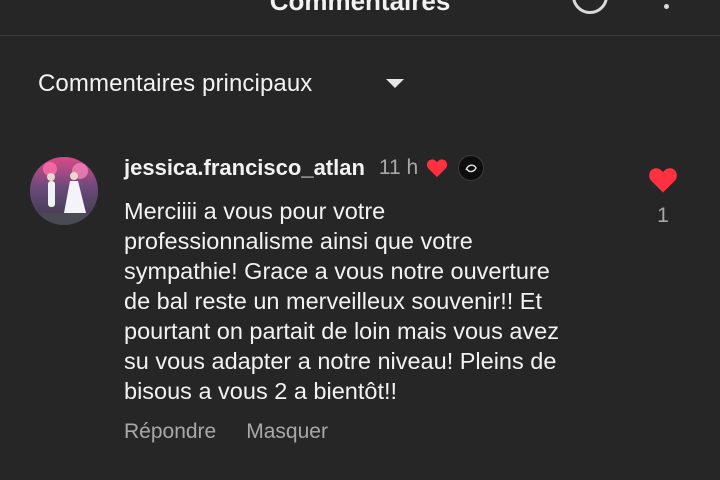 The width and height of the screenshot is (720, 480). What do you see at coordinates (437, 168) in the screenshot?
I see `heart-icon` at bounding box center [437, 168].